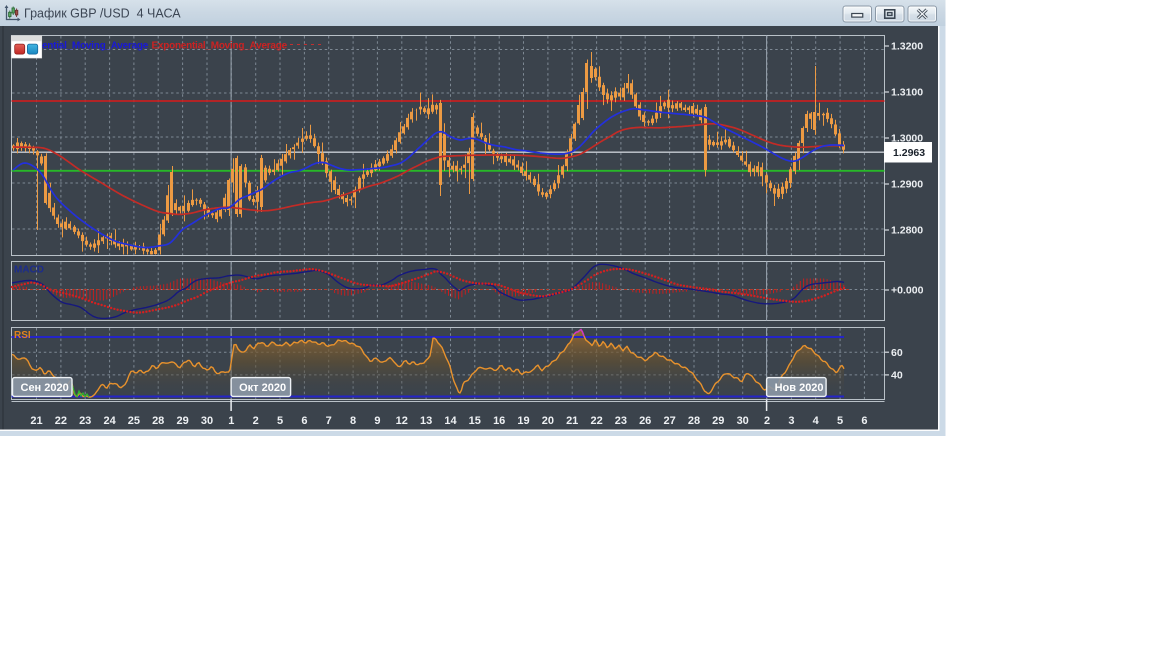 The height and width of the screenshot is (648, 1152). What do you see at coordinates (450, 421) in the screenshot?
I see `svg-text: 14` at bounding box center [450, 421].